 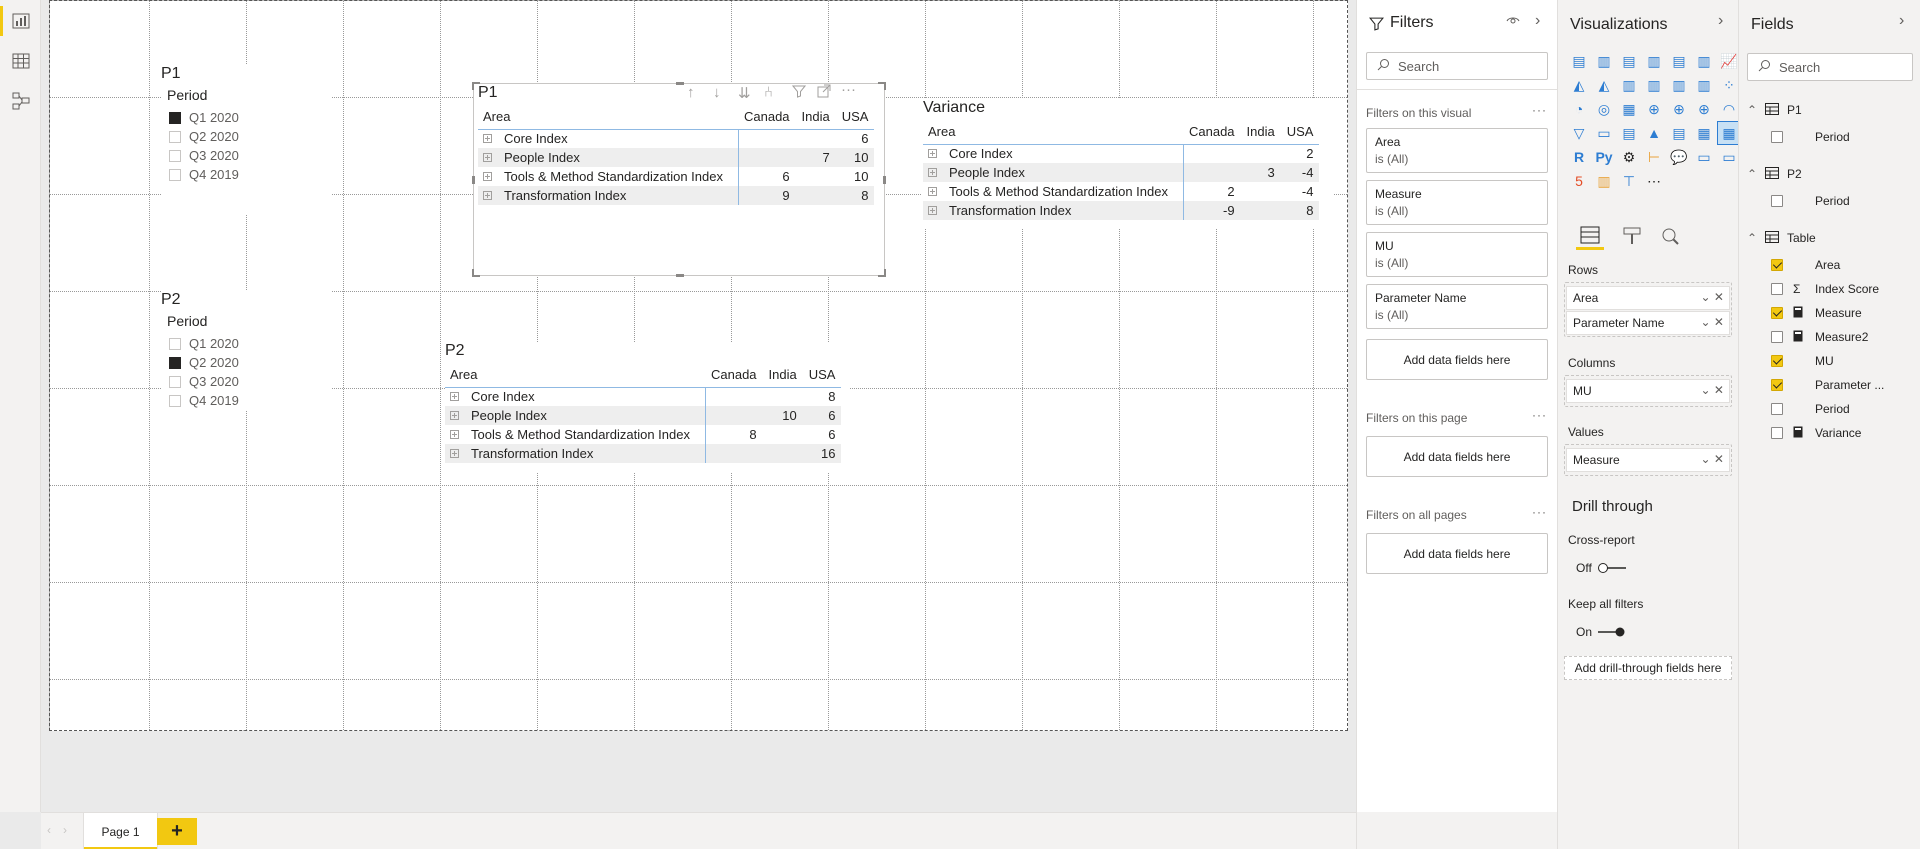 What do you see at coordinates (1579, 61) in the screenshot?
I see `stacked-bar-icon: ▤` at bounding box center [1579, 61].